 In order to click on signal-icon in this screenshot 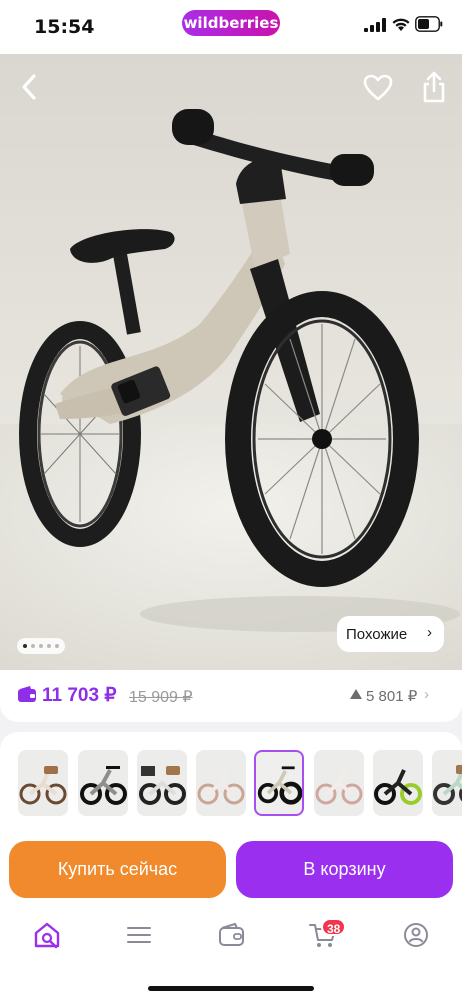, I will do `click(375, 25)`.